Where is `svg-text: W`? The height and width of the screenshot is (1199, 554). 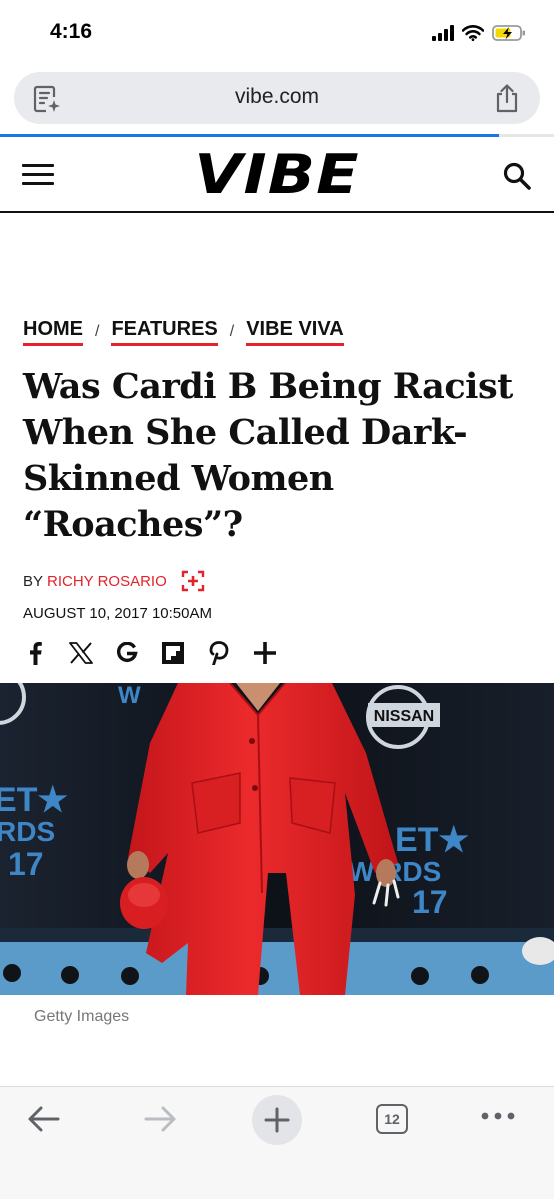 svg-text: W is located at coordinates (129, 696).